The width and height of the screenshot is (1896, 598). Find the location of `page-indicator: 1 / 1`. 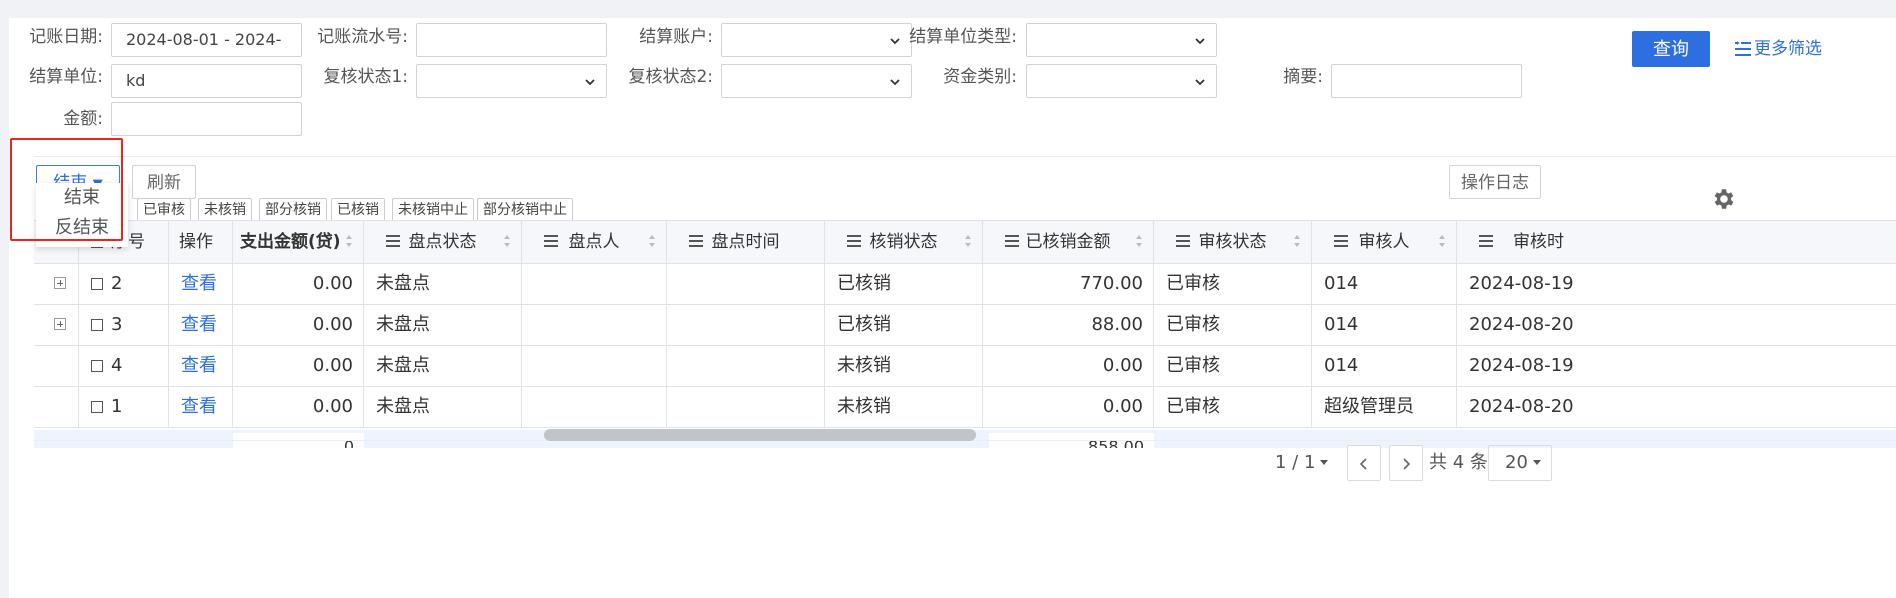

page-indicator: 1 / 1 is located at coordinates (1302, 463).